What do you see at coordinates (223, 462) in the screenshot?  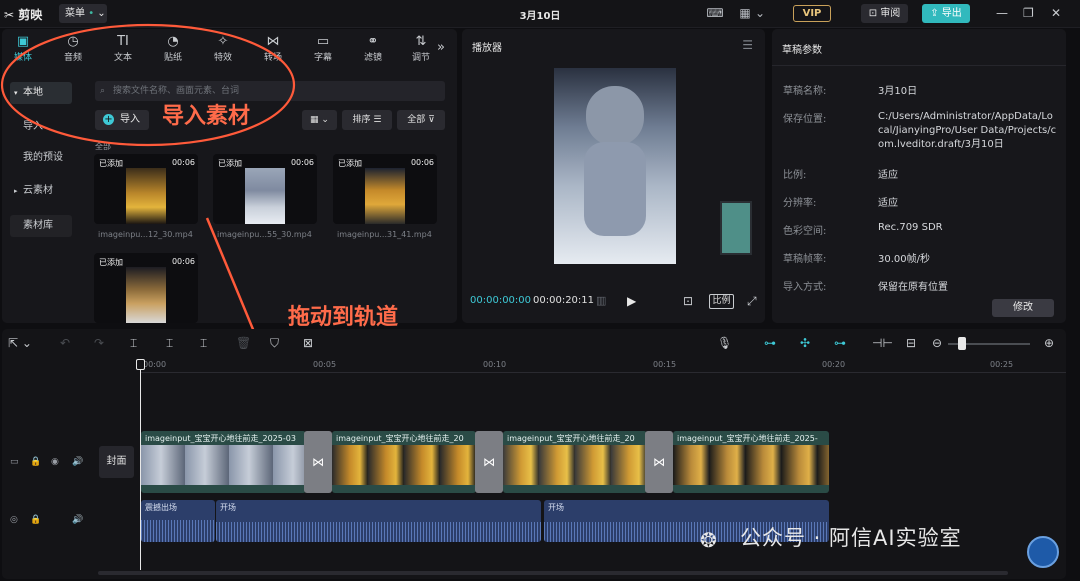 I see `video-clip: imageinput_宝宝开心地往前走_2025-03` at bounding box center [223, 462].